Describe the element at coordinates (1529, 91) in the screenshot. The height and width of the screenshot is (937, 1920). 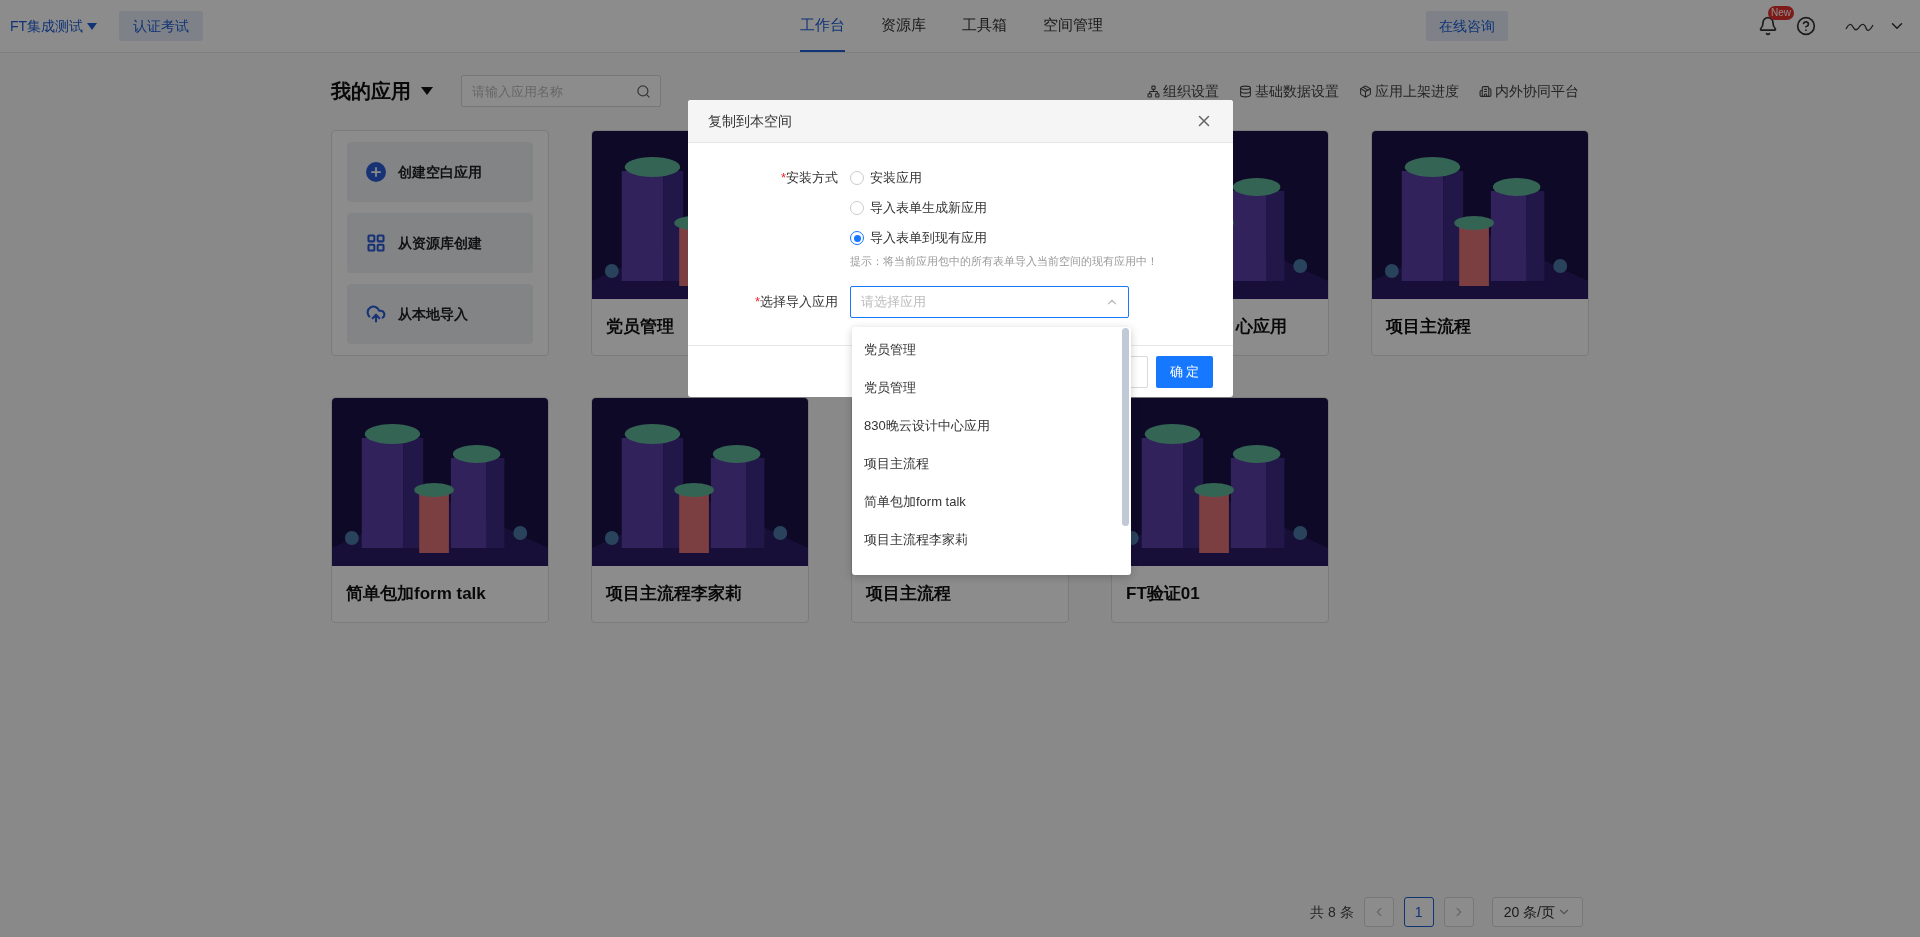
I see `header-link: 内外协同平台` at that location.